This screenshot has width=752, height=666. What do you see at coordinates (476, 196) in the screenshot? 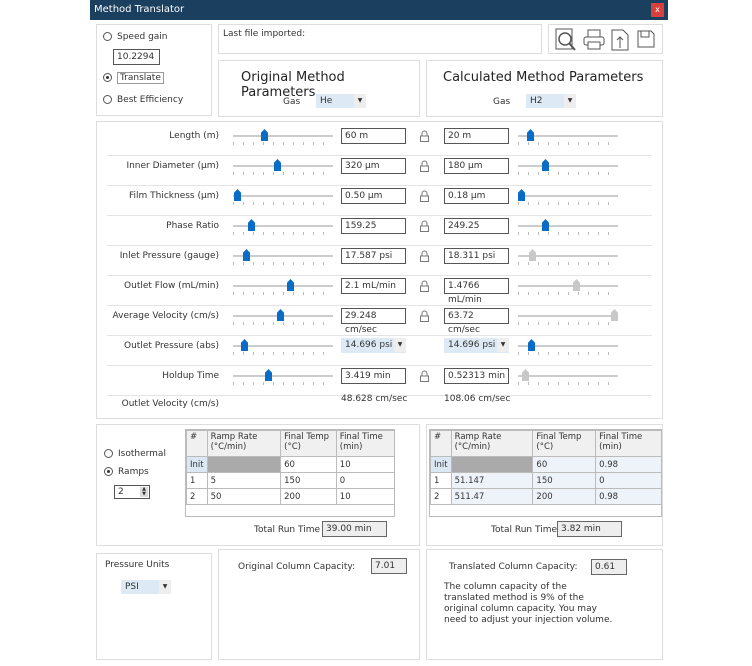
I see `calculated-value-input: 0.18 µm` at bounding box center [476, 196].